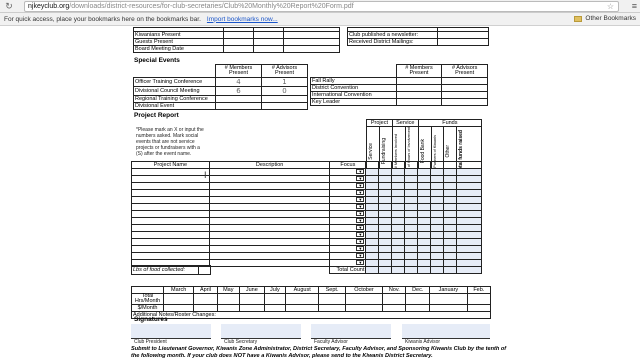 This screenshot has width=640, height=360. Describe the element at coordinates (238, 82) in the screenshot. I see `event-members-value: 4` at that location.